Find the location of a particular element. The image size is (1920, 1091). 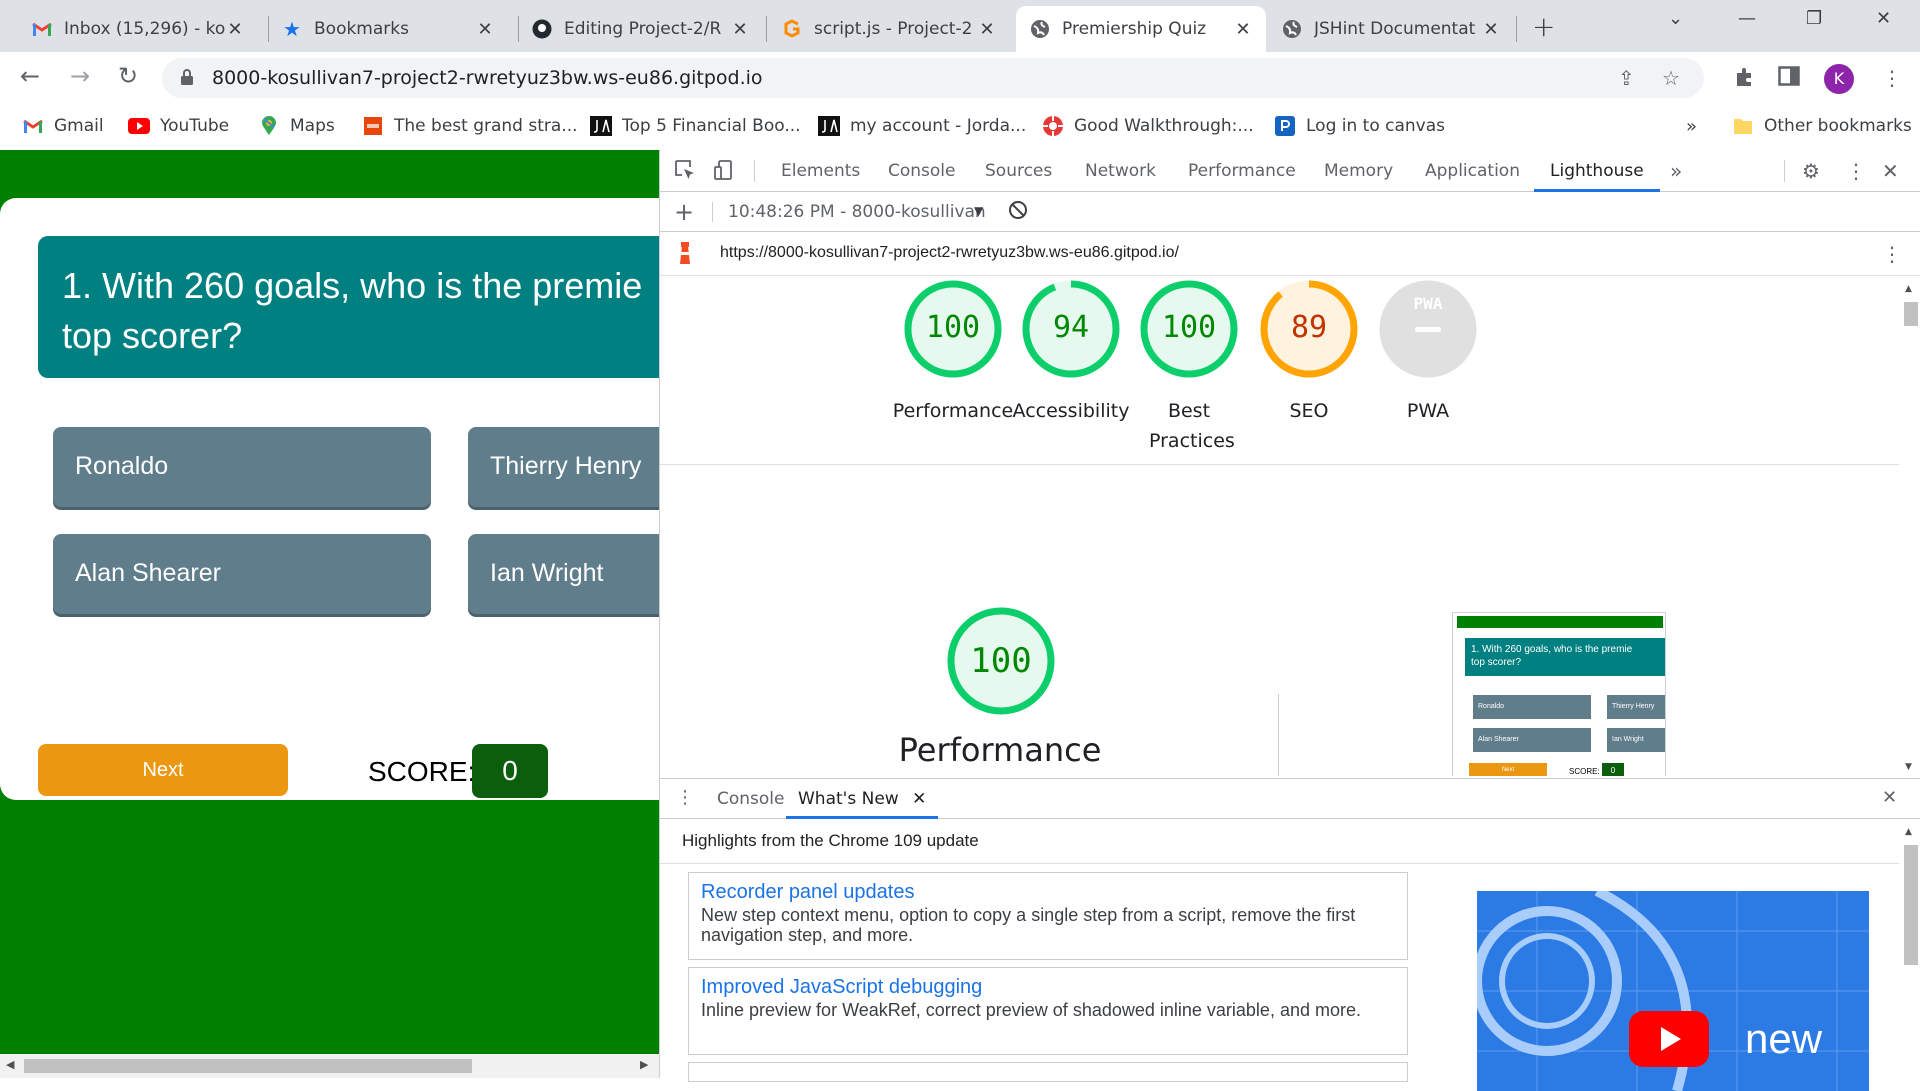

minimize-button: — is located at coordinates (1747, 18).